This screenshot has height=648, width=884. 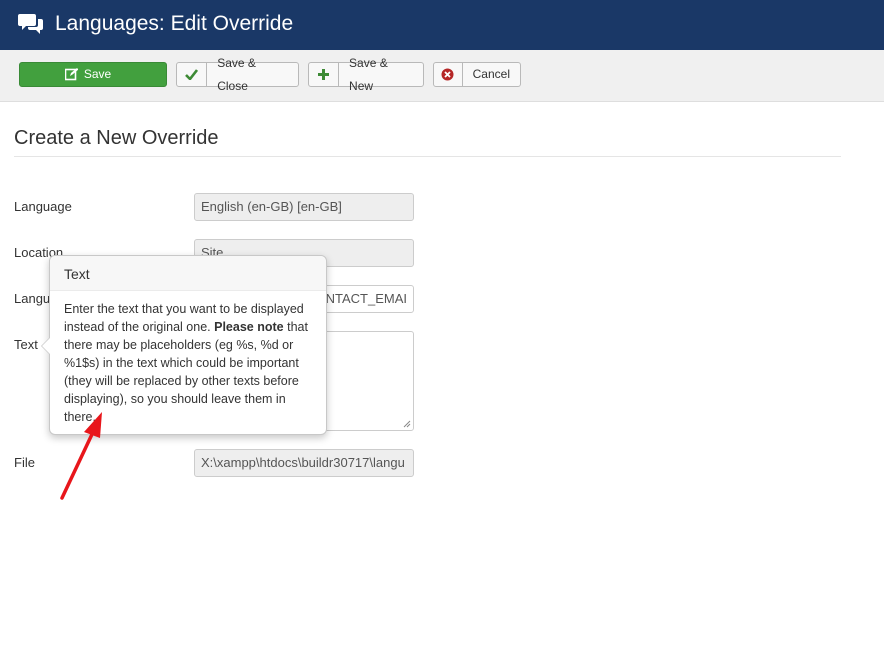 What do you see at coordinates (71, 74) in the screenshot?
I see `edit-icon` at bounding box center [71, 74].